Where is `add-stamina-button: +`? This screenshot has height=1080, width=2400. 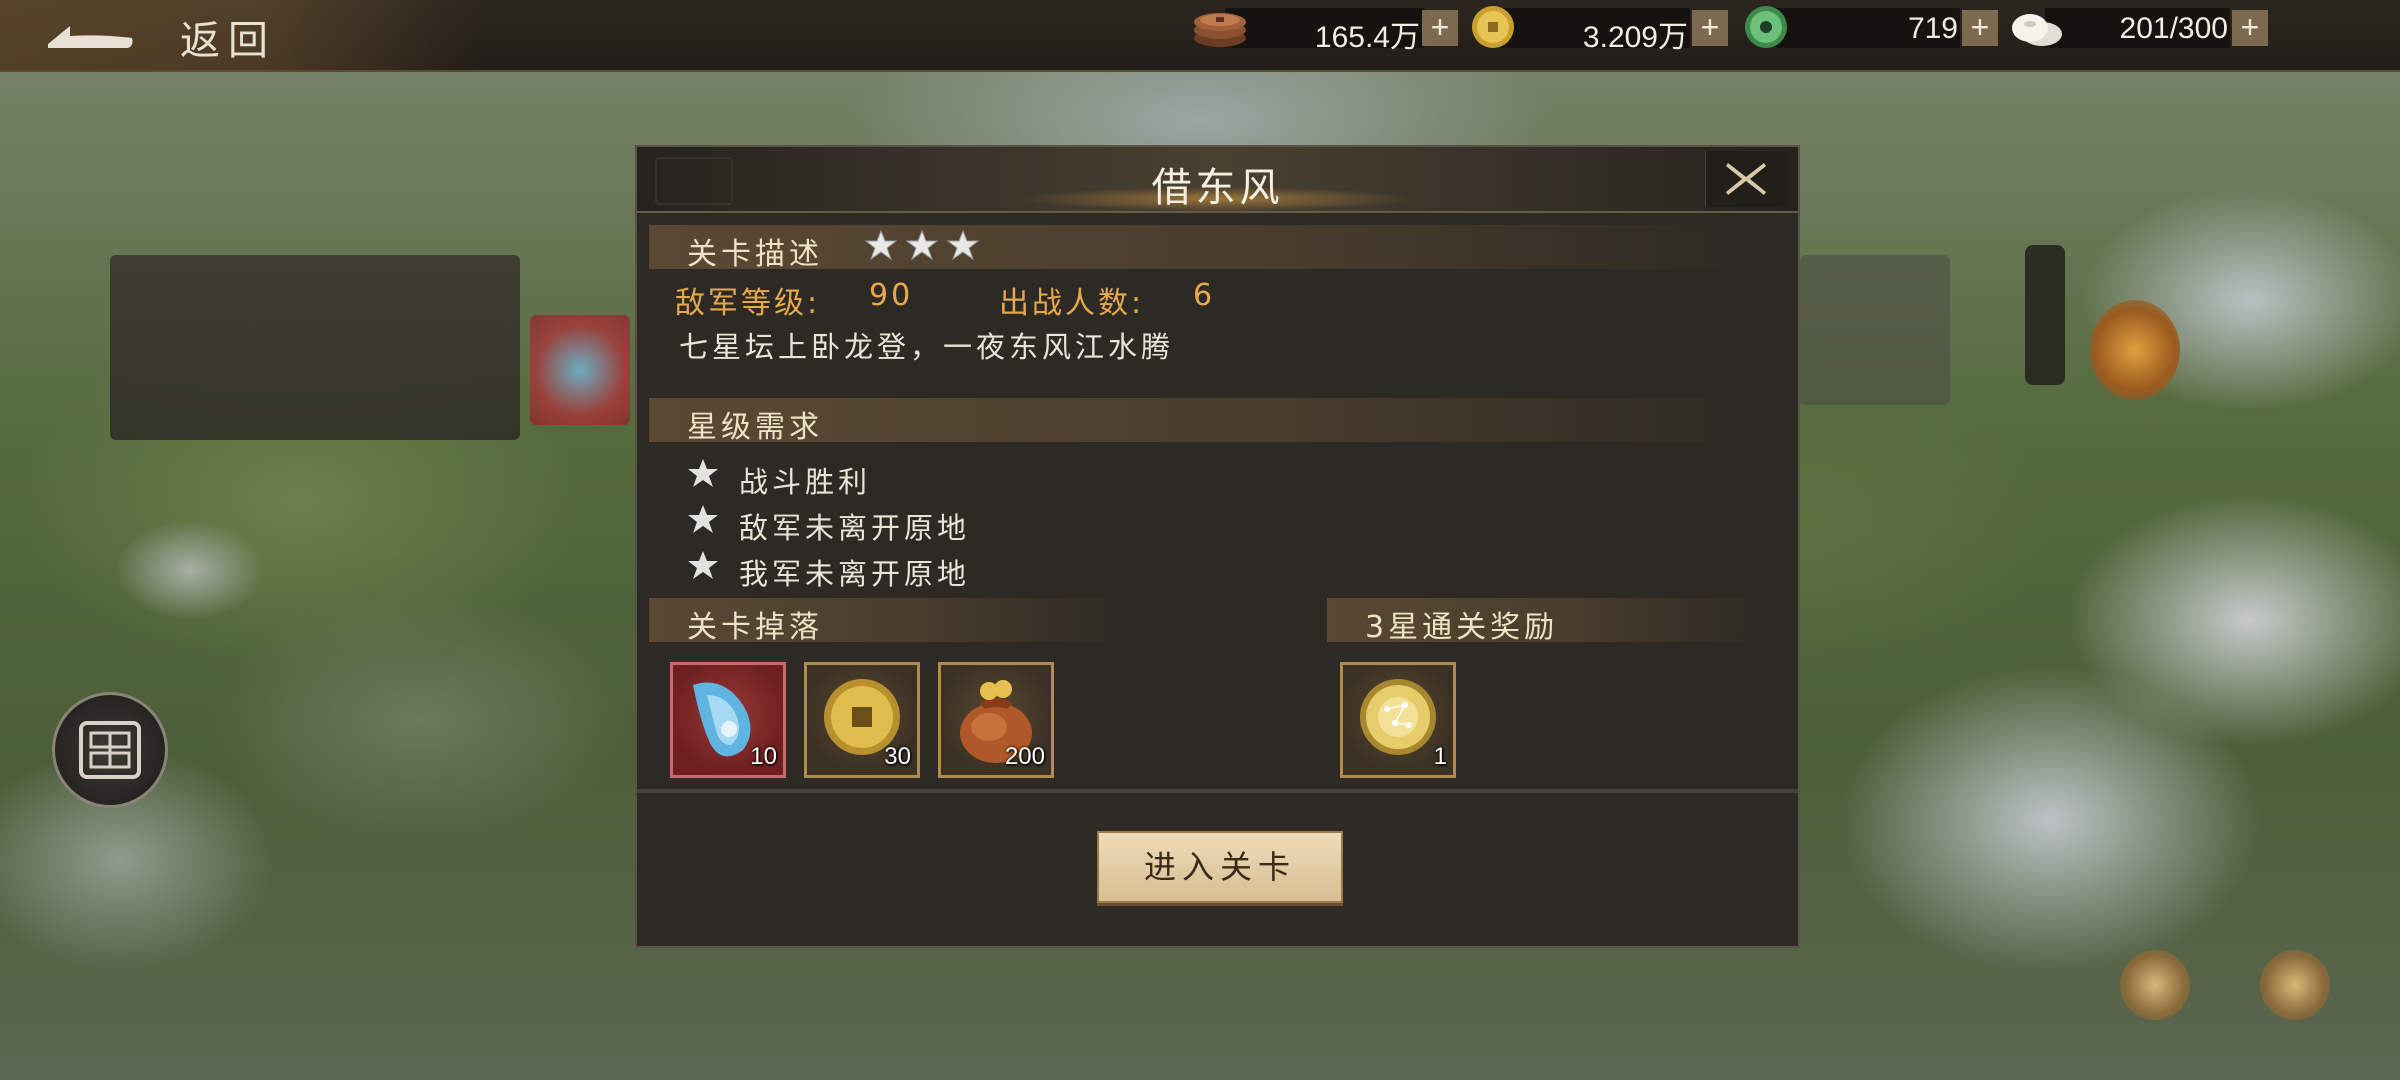
add-stamina-button: + is located at coordinates (2250, 28).